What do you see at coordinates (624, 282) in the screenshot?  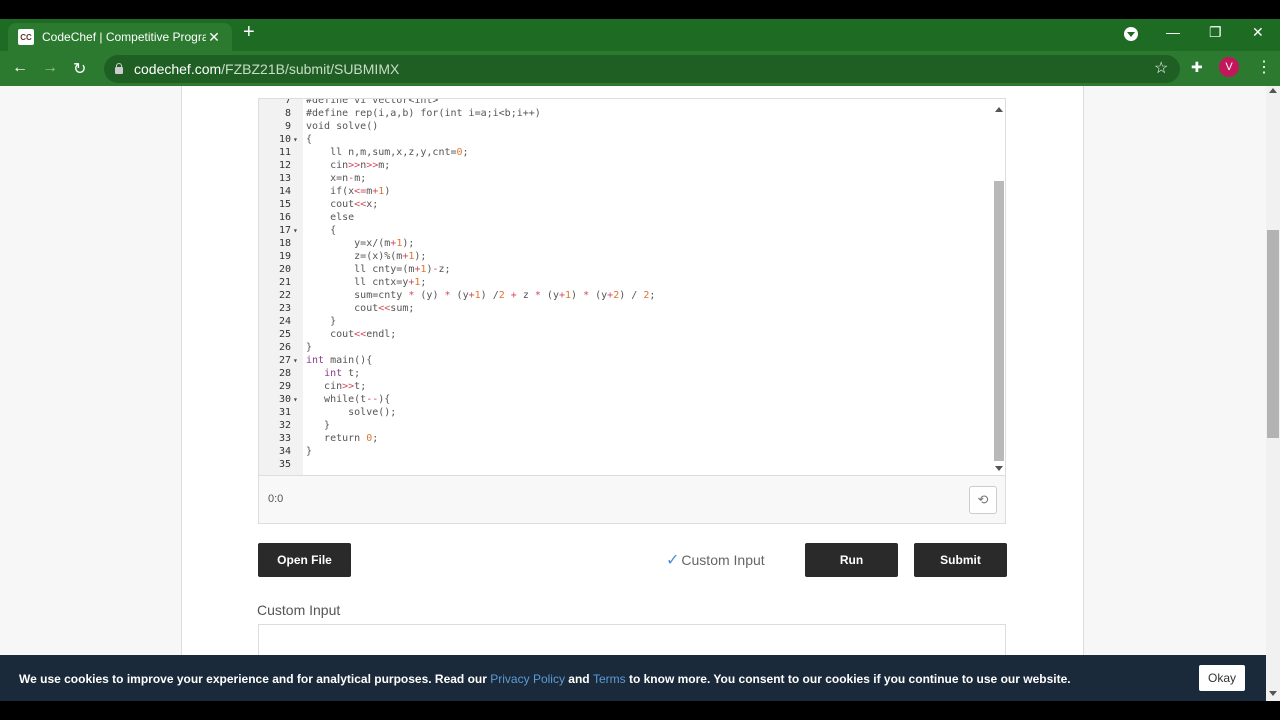 I see `code-line: 21 ll cntx=y+1;` at bounding box center [624, 282].